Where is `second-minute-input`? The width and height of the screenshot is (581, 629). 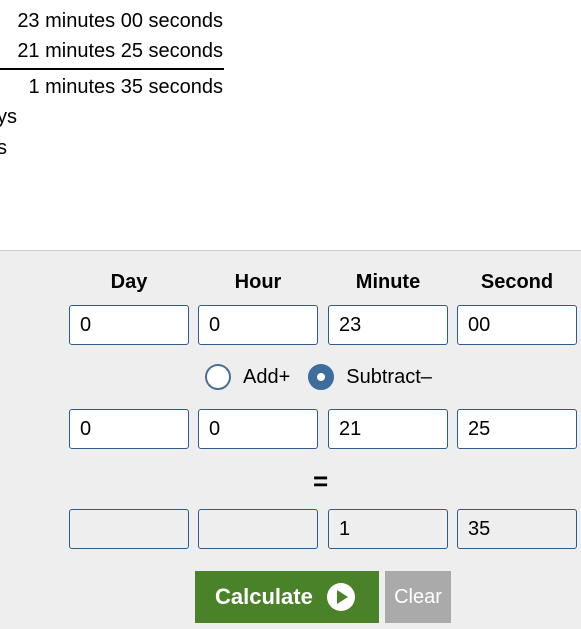
second-minute-input is located at coordinates (388, 429).